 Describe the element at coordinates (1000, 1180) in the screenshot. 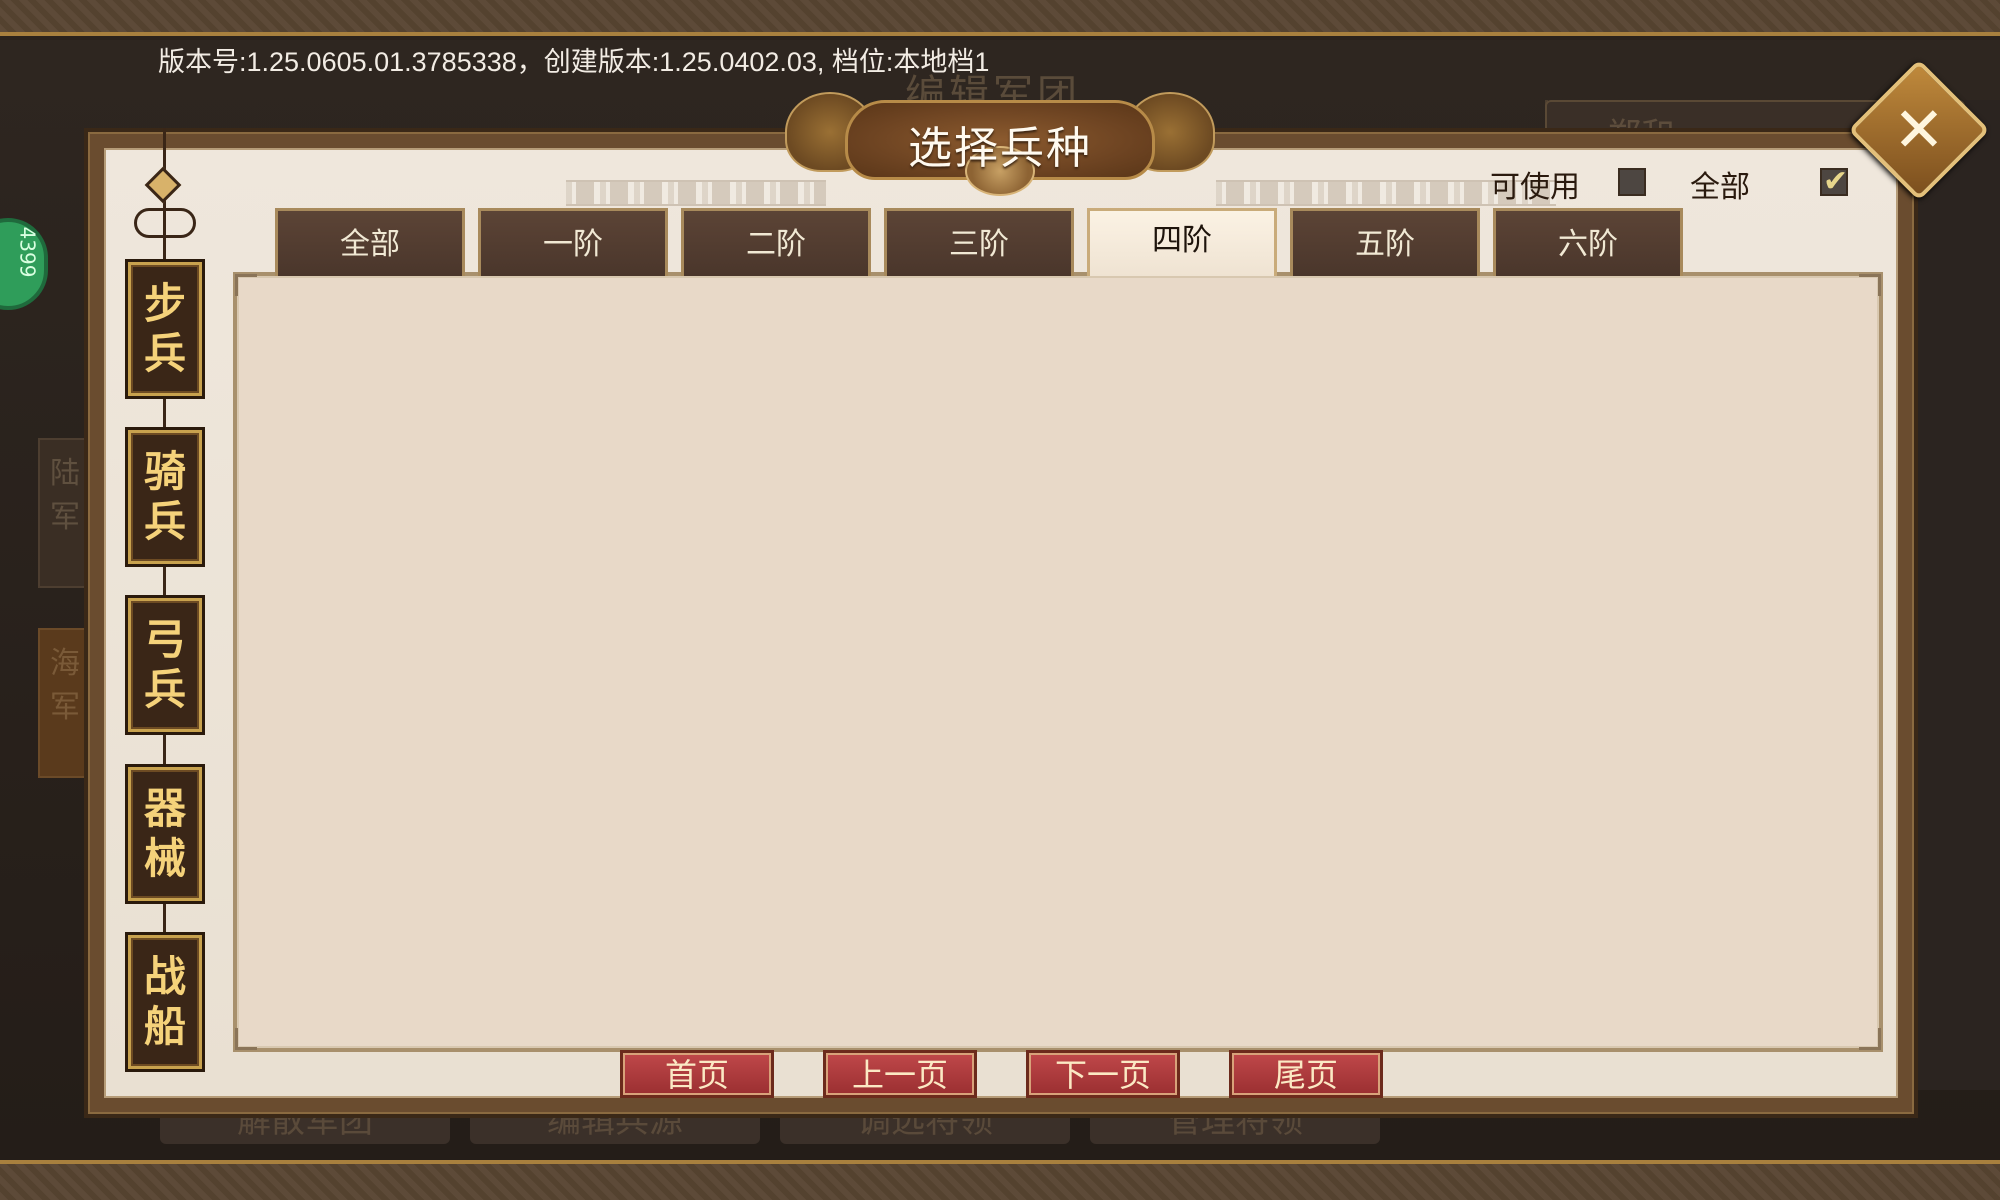

I see `frame-bottom` at that location.